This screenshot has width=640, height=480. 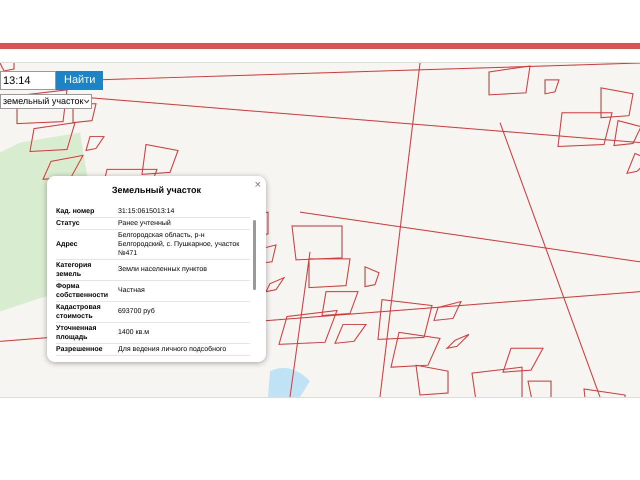 I want to click on popup-title: Земельный участок, so click(x=157, y=190).